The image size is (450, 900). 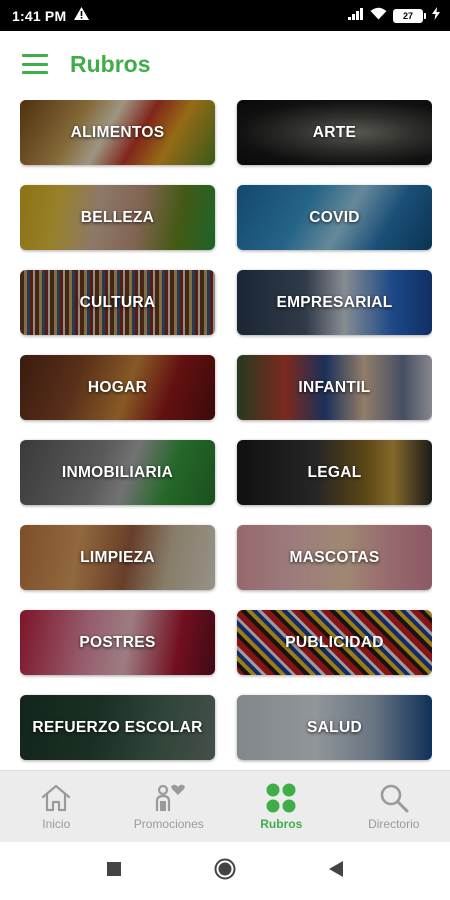 I want to click on warning-icon, so click(x=82, y=15).